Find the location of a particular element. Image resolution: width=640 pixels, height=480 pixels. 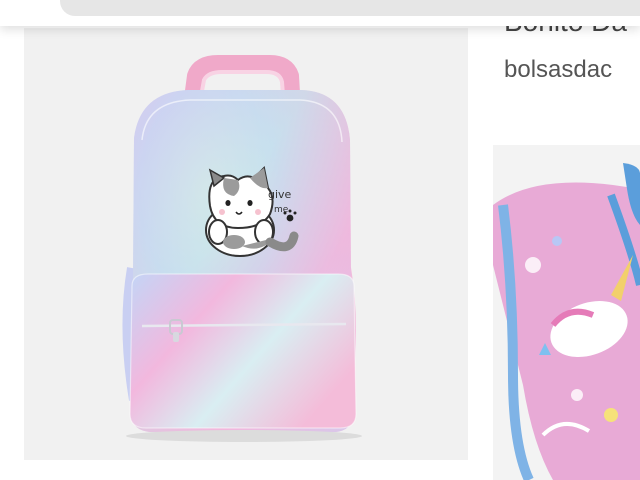

cat-caption-me: me is located at coordinates (281, 210).